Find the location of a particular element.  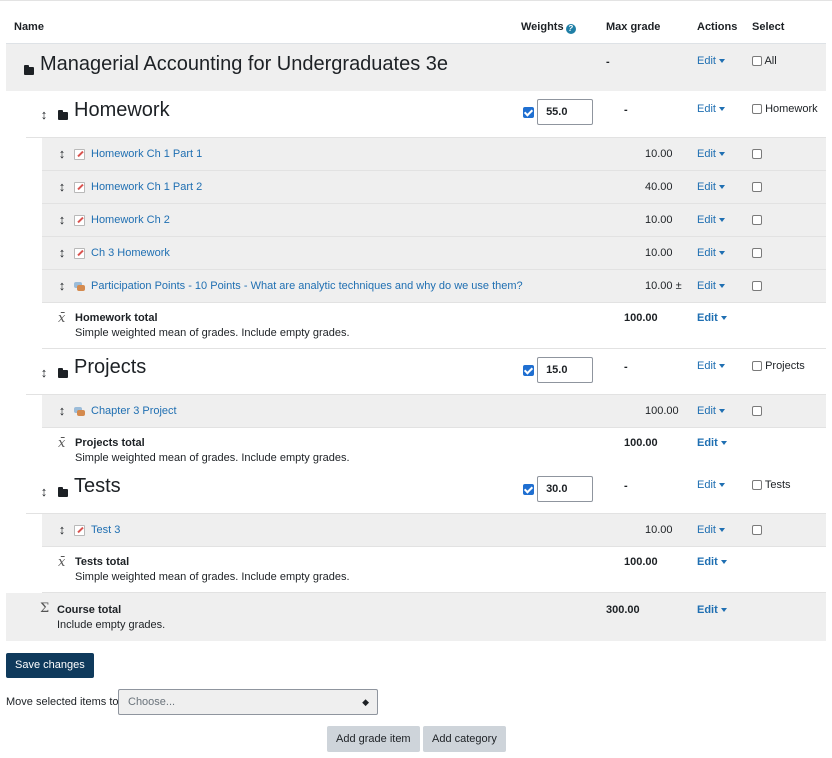

select-all-checkbox is located at coordinates (757, 61).